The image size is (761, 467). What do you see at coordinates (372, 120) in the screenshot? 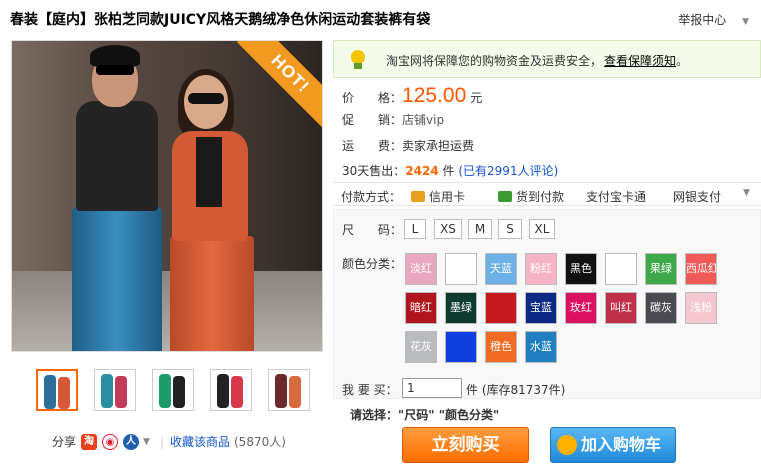
I see `promo-label: 促 销：` at bounding box center [372, 120].